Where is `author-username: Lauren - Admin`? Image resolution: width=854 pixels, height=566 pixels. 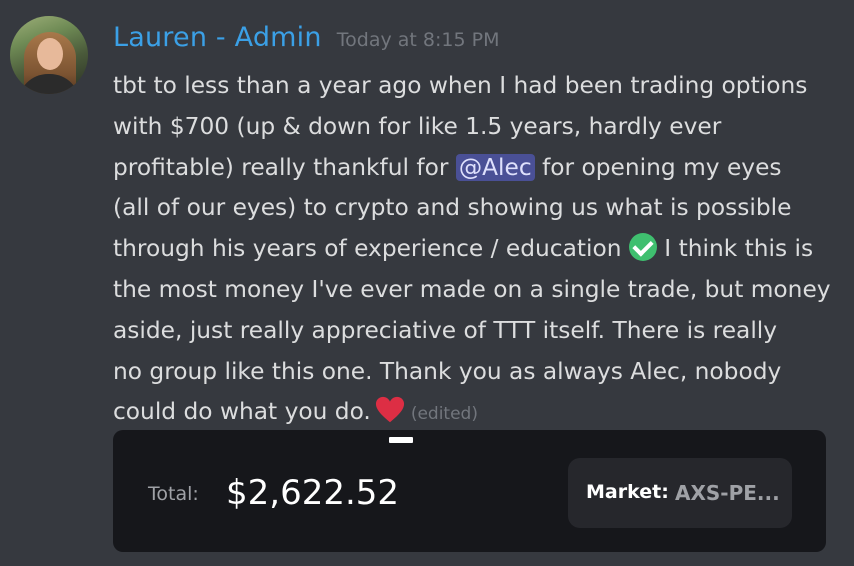 author-username: Lauren - Admin is located at coordinates (217, 37).